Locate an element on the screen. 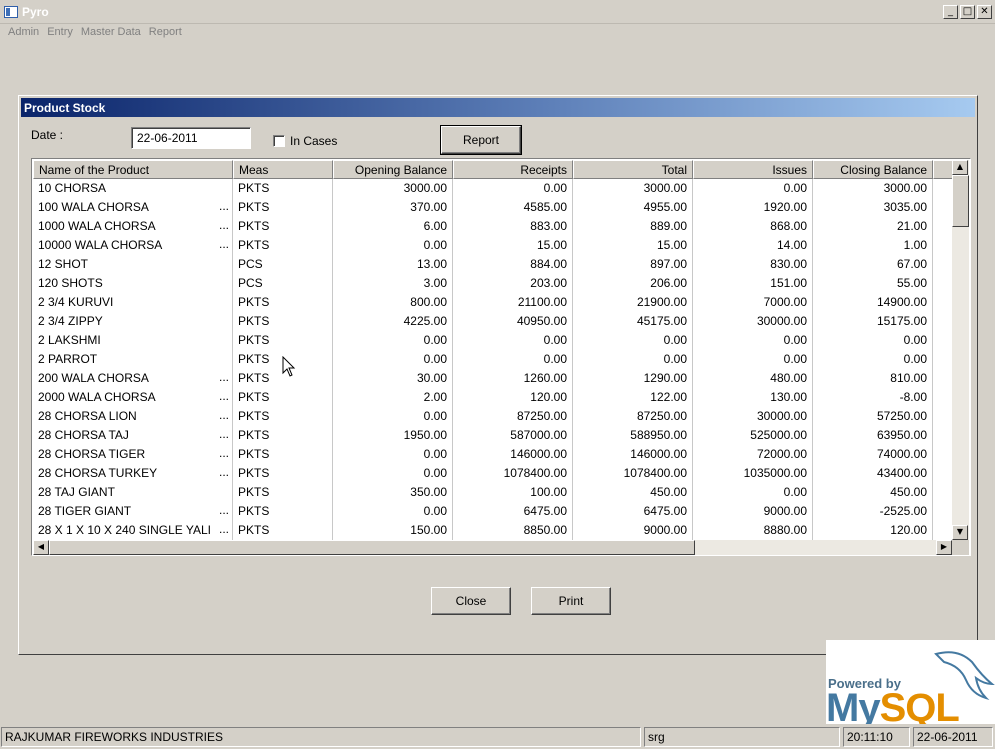  cell-opening: 2.00 is located at coordinates (393, 397).